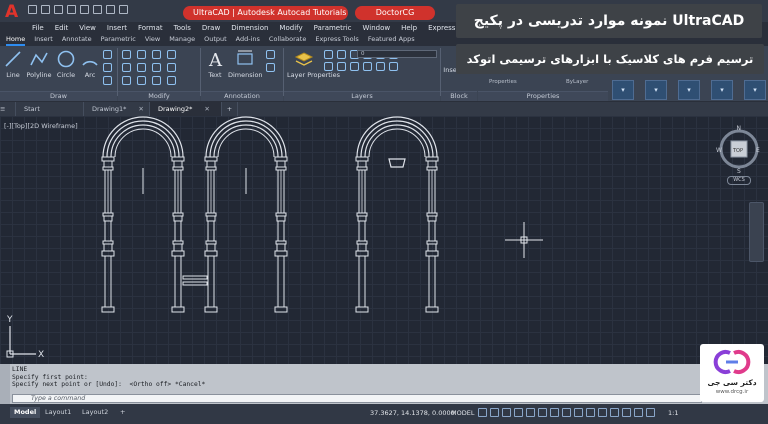  What do you see at coordinates (156, 80) in the screenshot?
I see `array-icon` at bounding box center [156, 80].